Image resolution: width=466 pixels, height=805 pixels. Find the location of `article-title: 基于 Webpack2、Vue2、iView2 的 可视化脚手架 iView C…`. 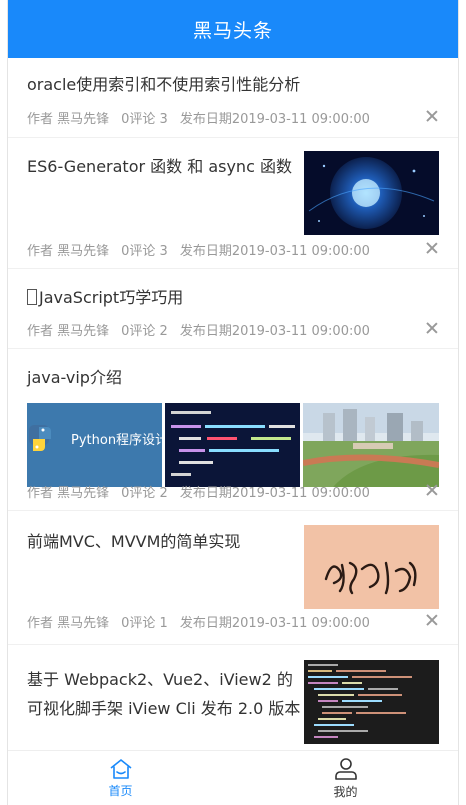

article-title: 基于 Webpack2、Vue2、iView2 的 可视化脚手架 iView C… is located at coordinates (164, 694).